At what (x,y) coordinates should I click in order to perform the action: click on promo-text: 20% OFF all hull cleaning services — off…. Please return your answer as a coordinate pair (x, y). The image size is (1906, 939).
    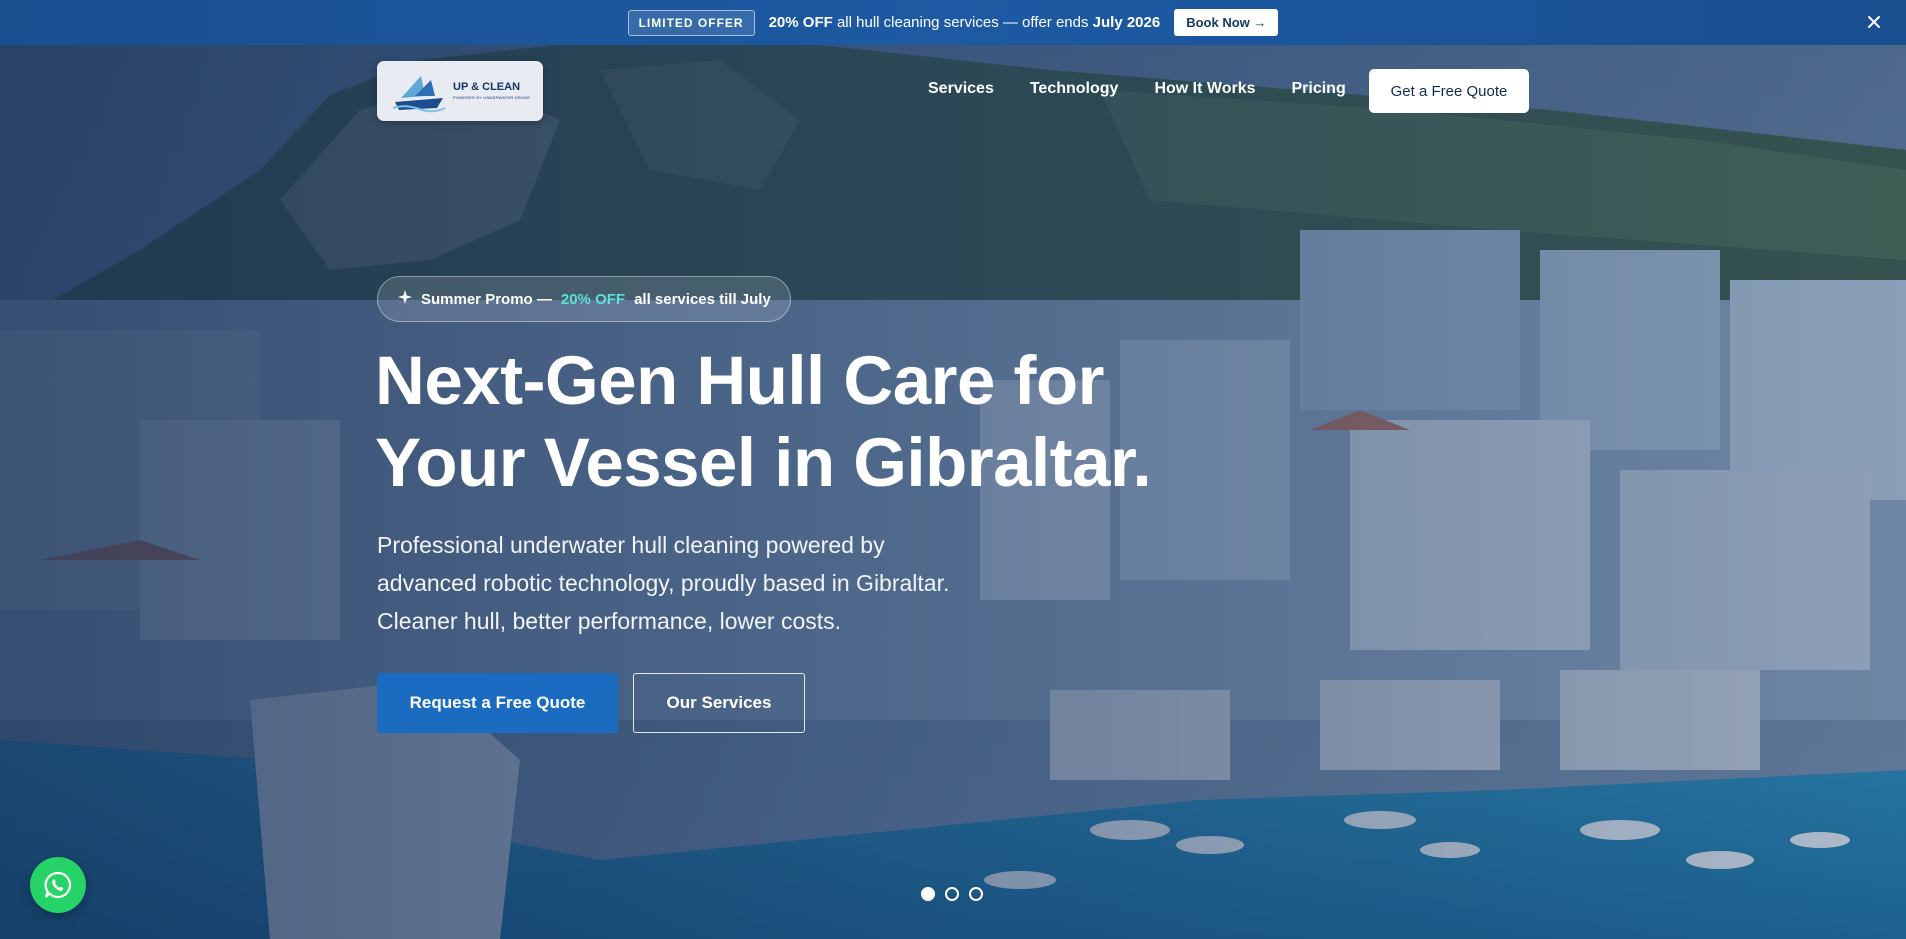
    Looking at the image, I should click on (965, 22).